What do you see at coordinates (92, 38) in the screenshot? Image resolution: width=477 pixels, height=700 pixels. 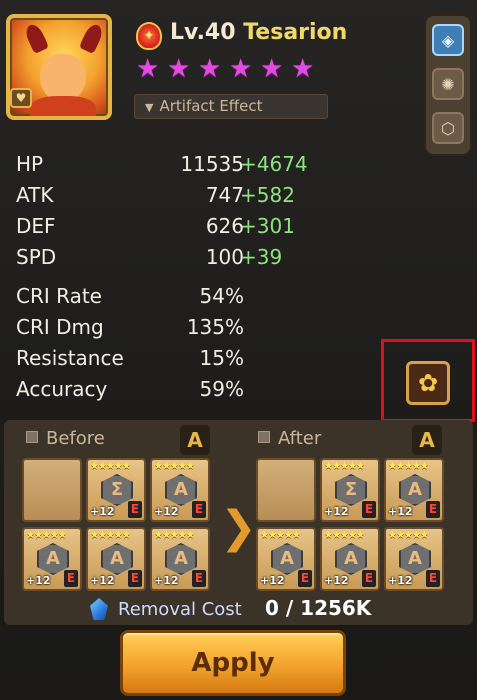 I see `portrait-horn-right` at bounding box center [92, 38].